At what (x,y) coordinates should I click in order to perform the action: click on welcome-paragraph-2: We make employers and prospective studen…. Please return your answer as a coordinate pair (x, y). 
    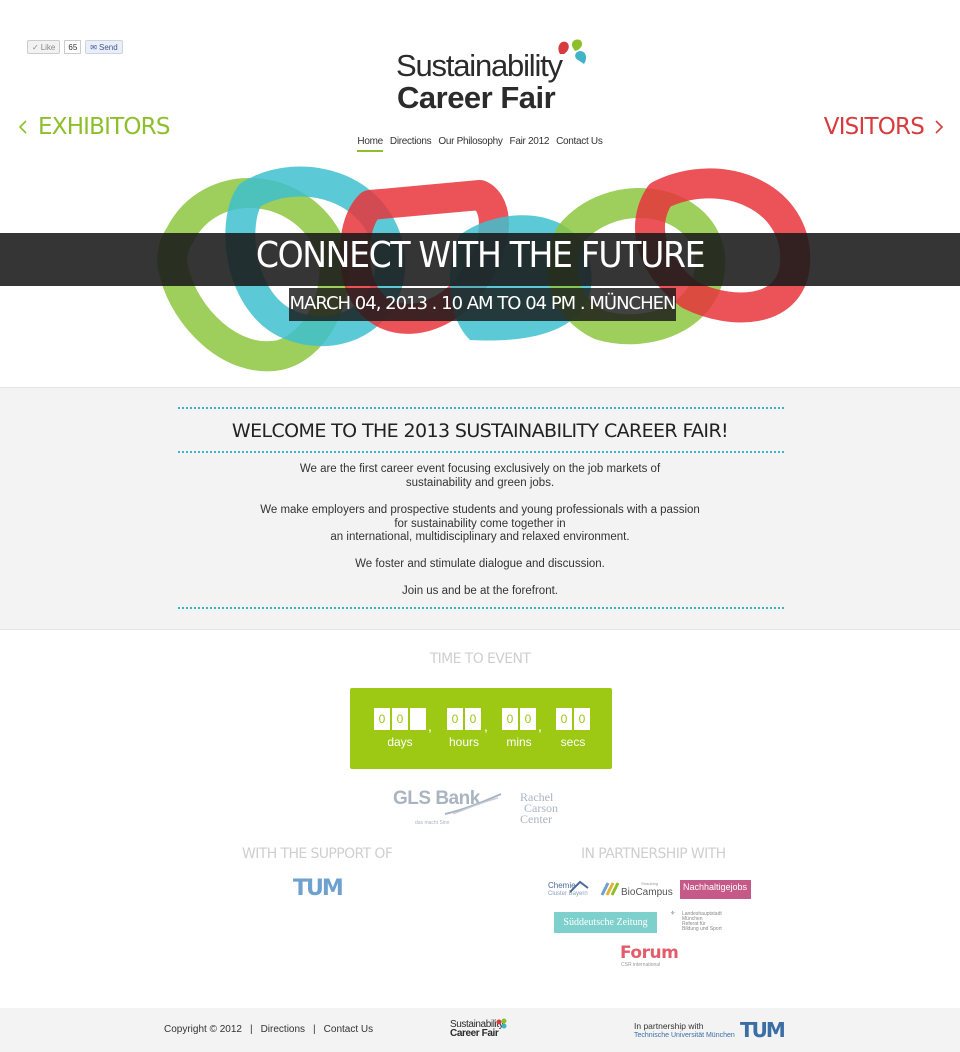
    Looking at the image, I should click on (480, 524).